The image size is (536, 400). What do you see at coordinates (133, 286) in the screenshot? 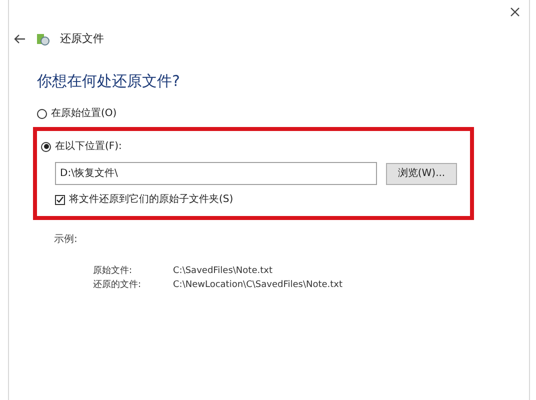
I see `example-key: 还原的文件:` at bounding box center [133, 286].